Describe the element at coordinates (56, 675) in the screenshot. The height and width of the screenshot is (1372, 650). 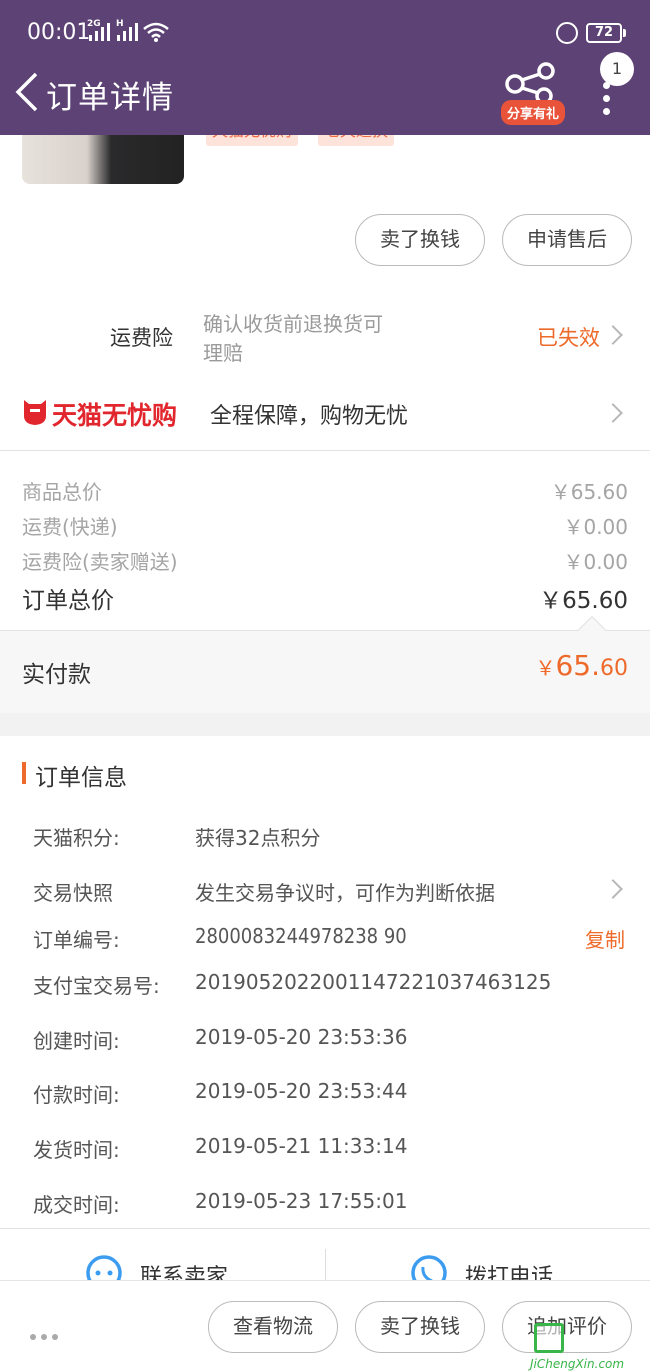
I see `paid-label: 实付款` at that location.